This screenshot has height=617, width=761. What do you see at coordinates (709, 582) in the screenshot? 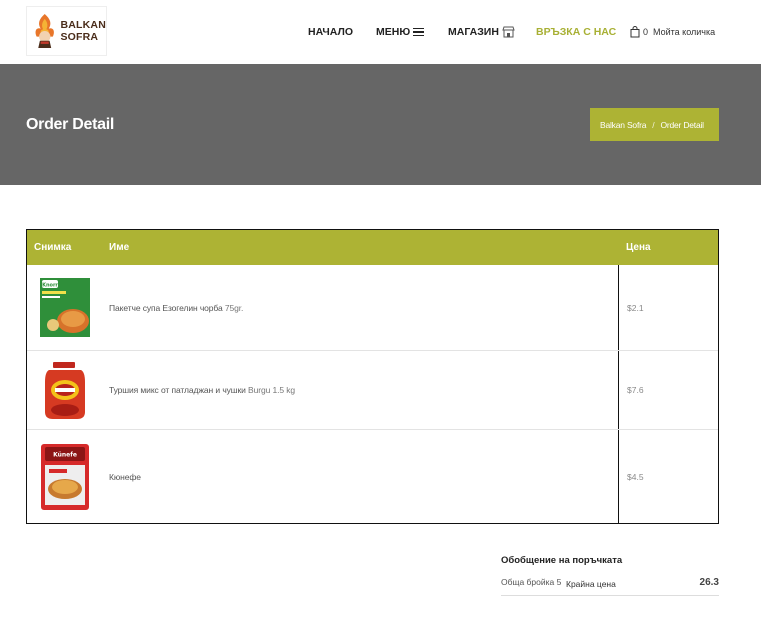
I see `total-value: 26.3` at bounding box center [709, 582].